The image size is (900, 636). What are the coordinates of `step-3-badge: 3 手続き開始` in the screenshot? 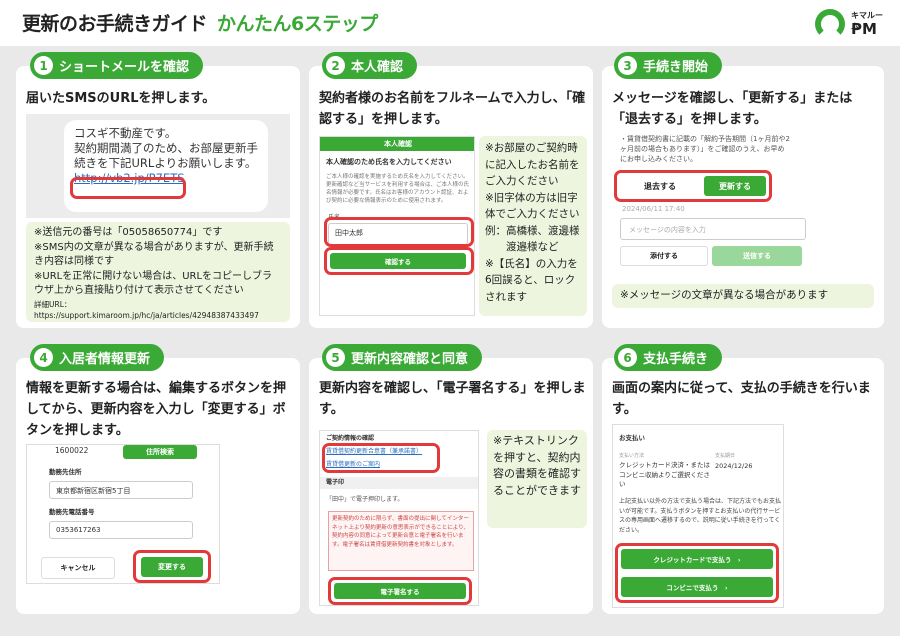 It's located at (668, 65).